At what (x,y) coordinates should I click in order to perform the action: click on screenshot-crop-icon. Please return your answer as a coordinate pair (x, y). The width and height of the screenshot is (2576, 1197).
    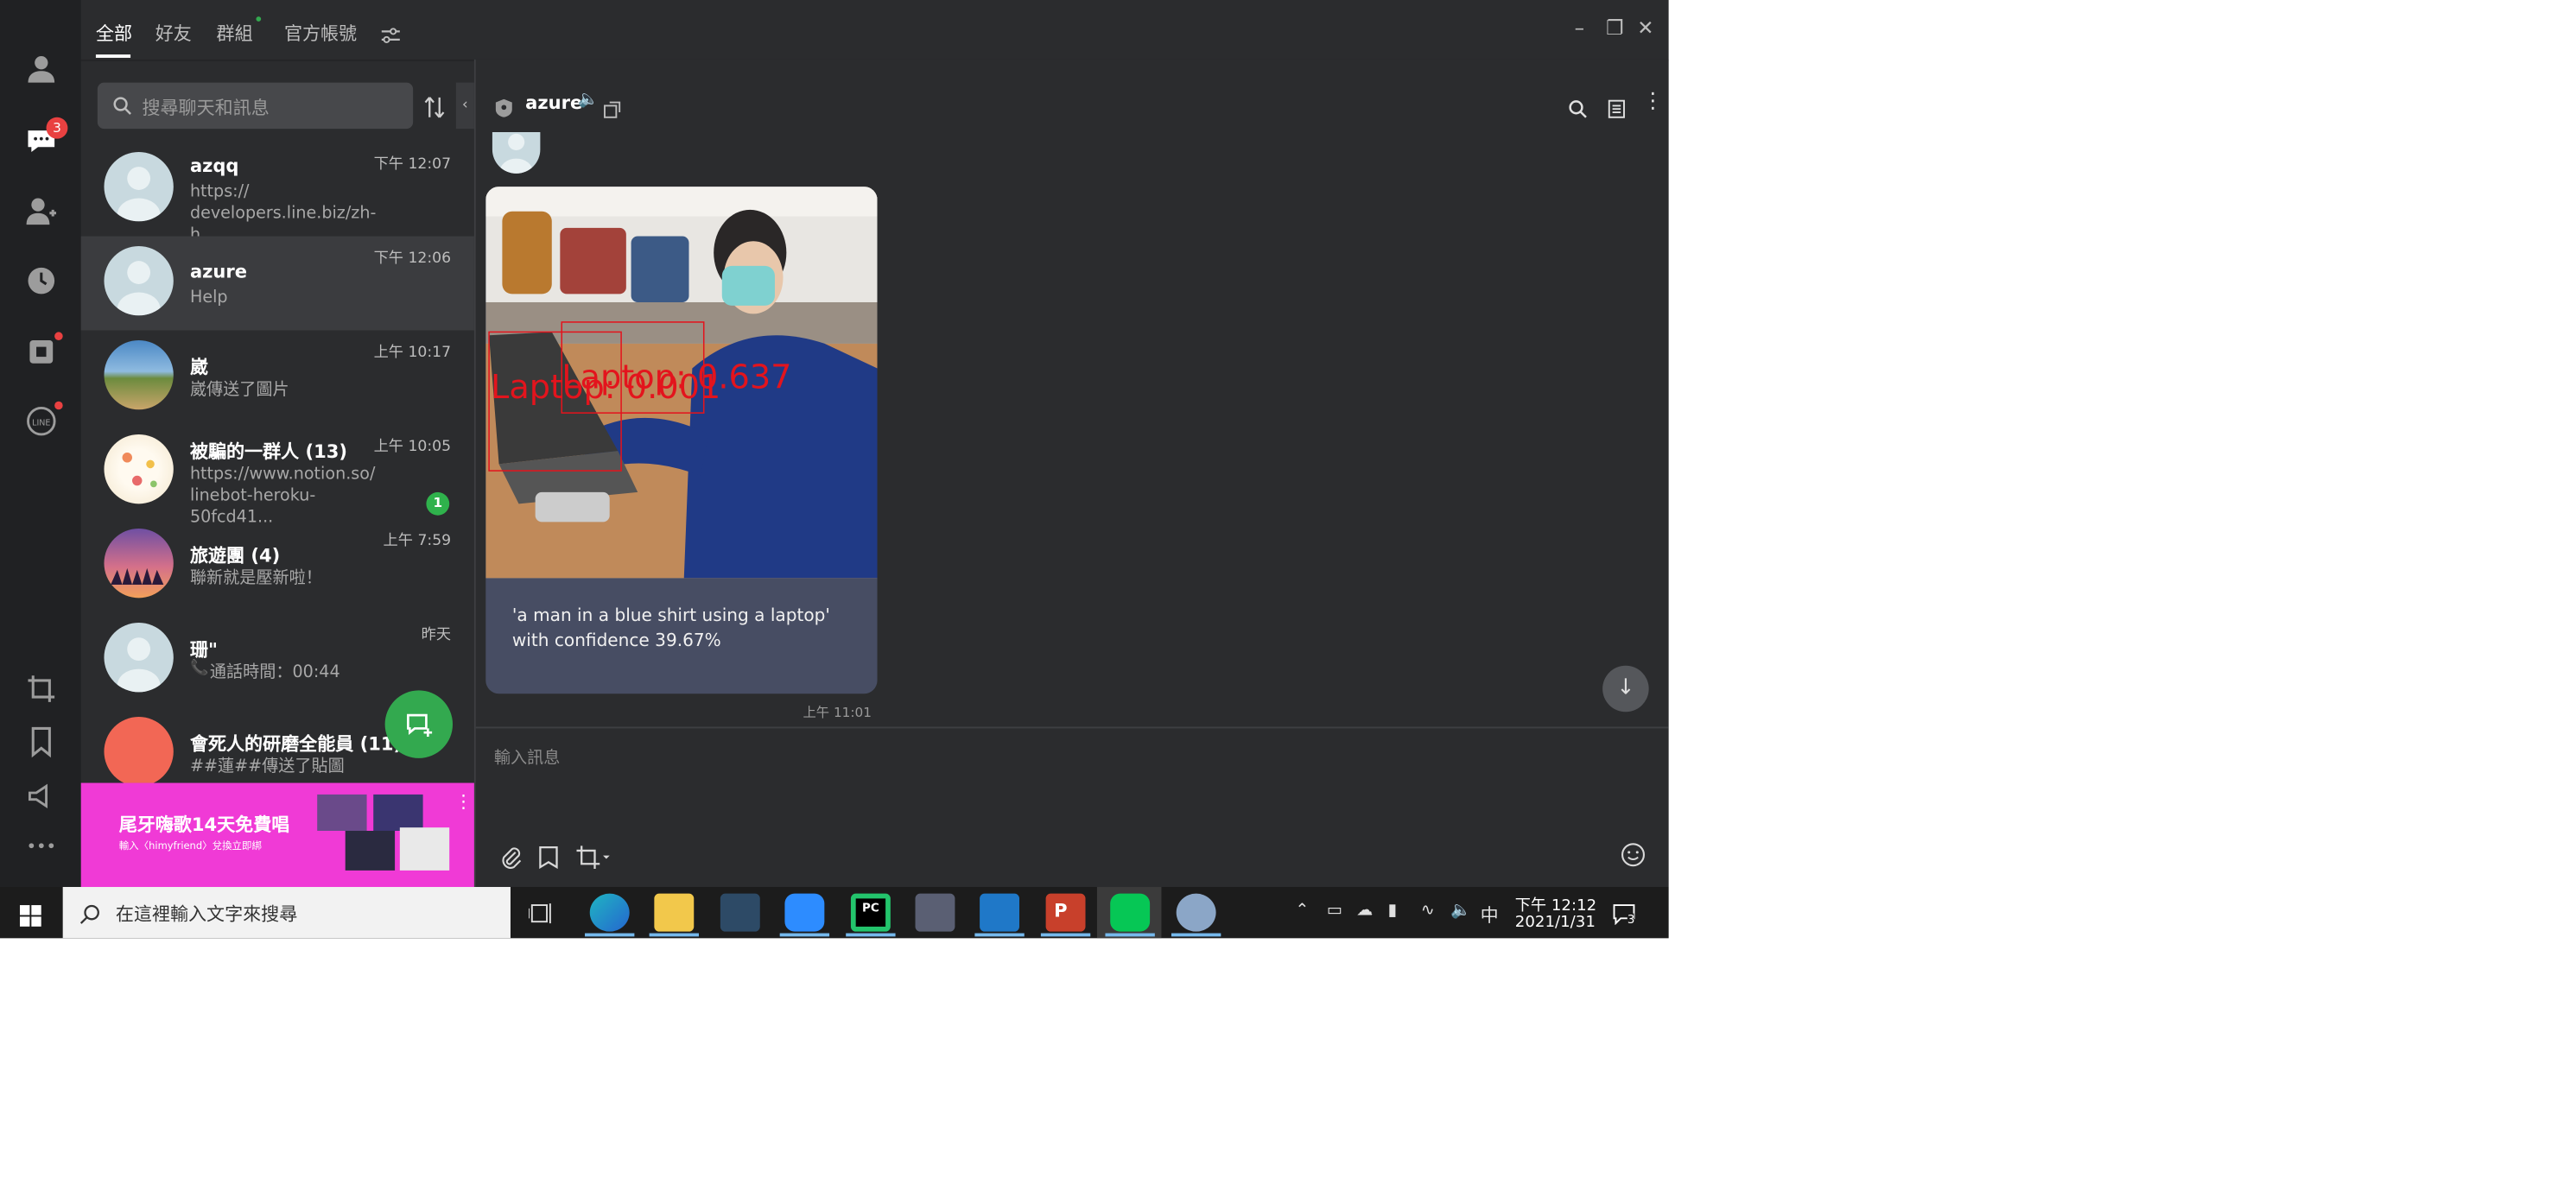
    Looking at the image, I should click on (41, 689).